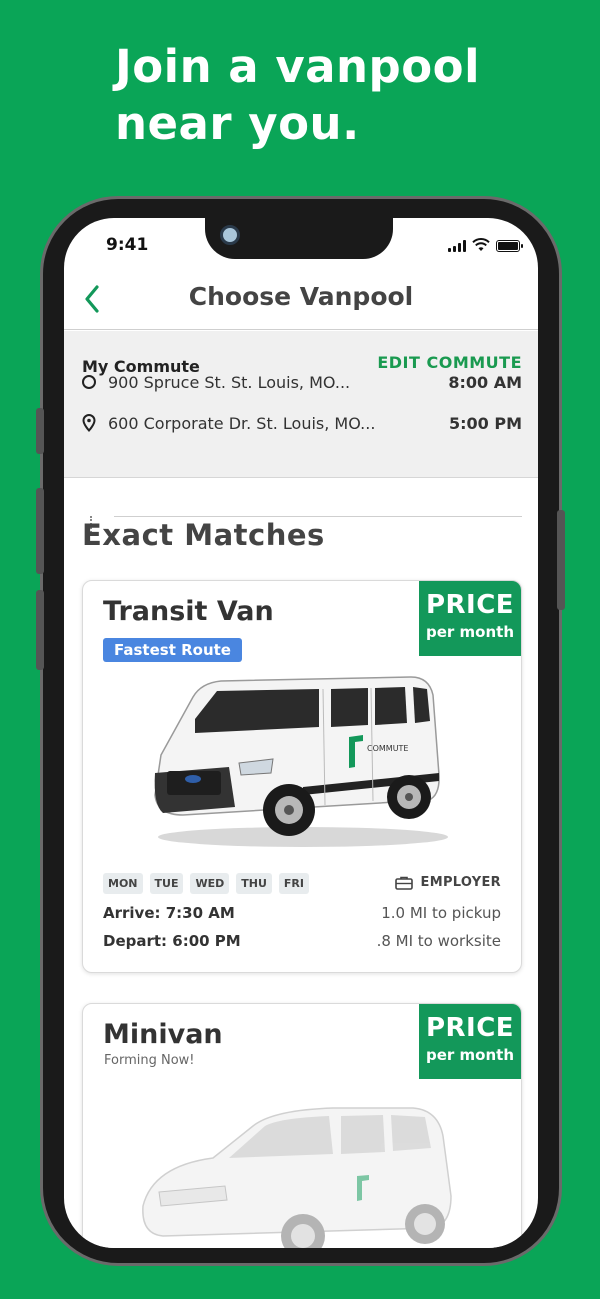 Image resolution: width=600 pixels, height=1299 pixels. I want to click on battery-icon, so click(509, 246).